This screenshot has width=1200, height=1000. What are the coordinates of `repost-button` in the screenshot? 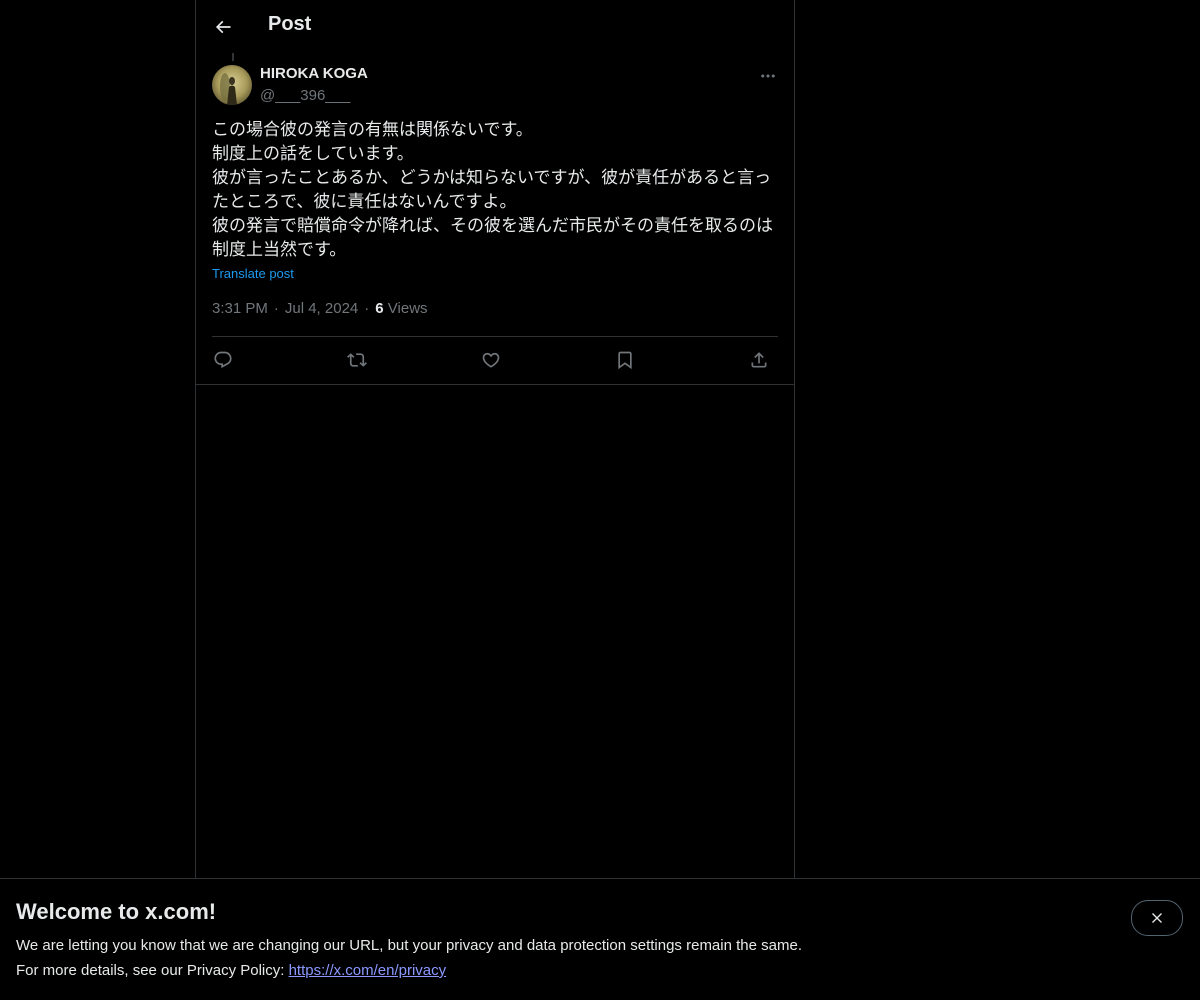 It's located at (357, 360).